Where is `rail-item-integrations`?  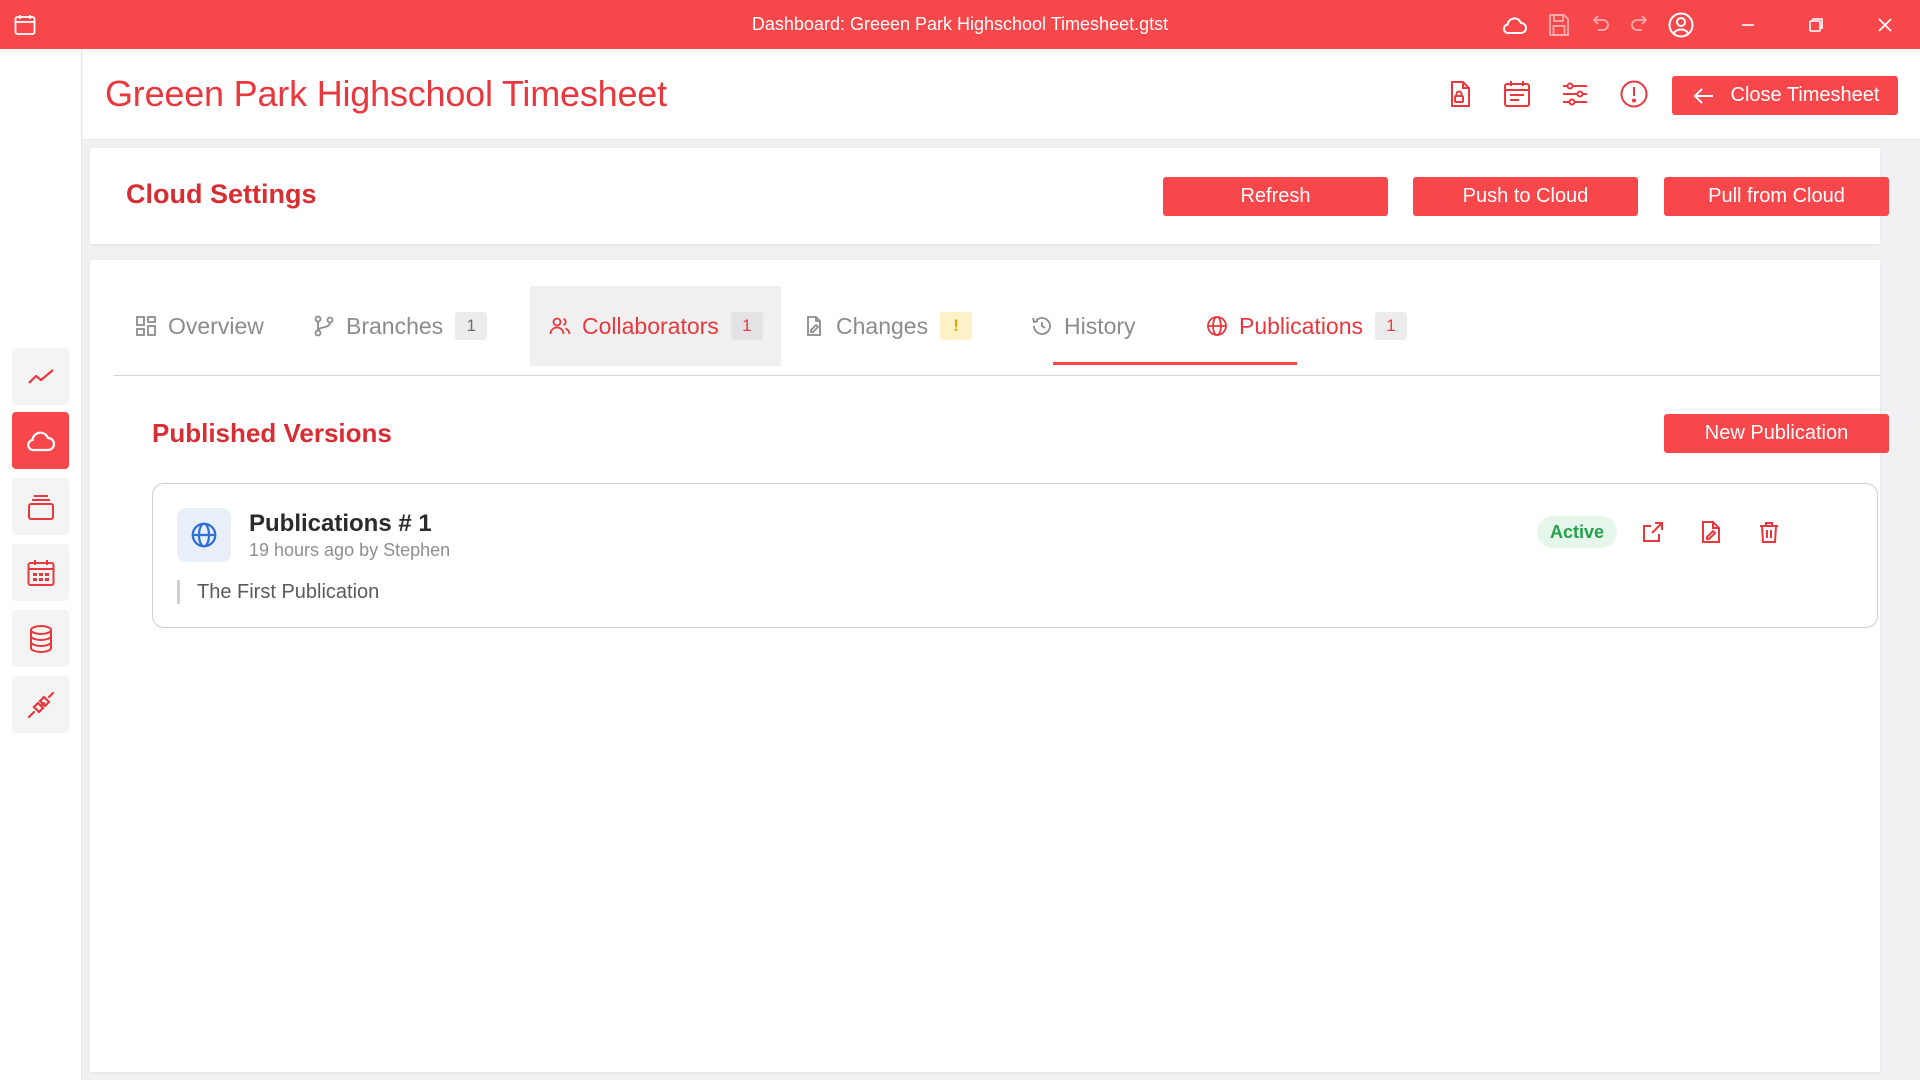 rail-item-integrations is located at coordinates (40, 704).